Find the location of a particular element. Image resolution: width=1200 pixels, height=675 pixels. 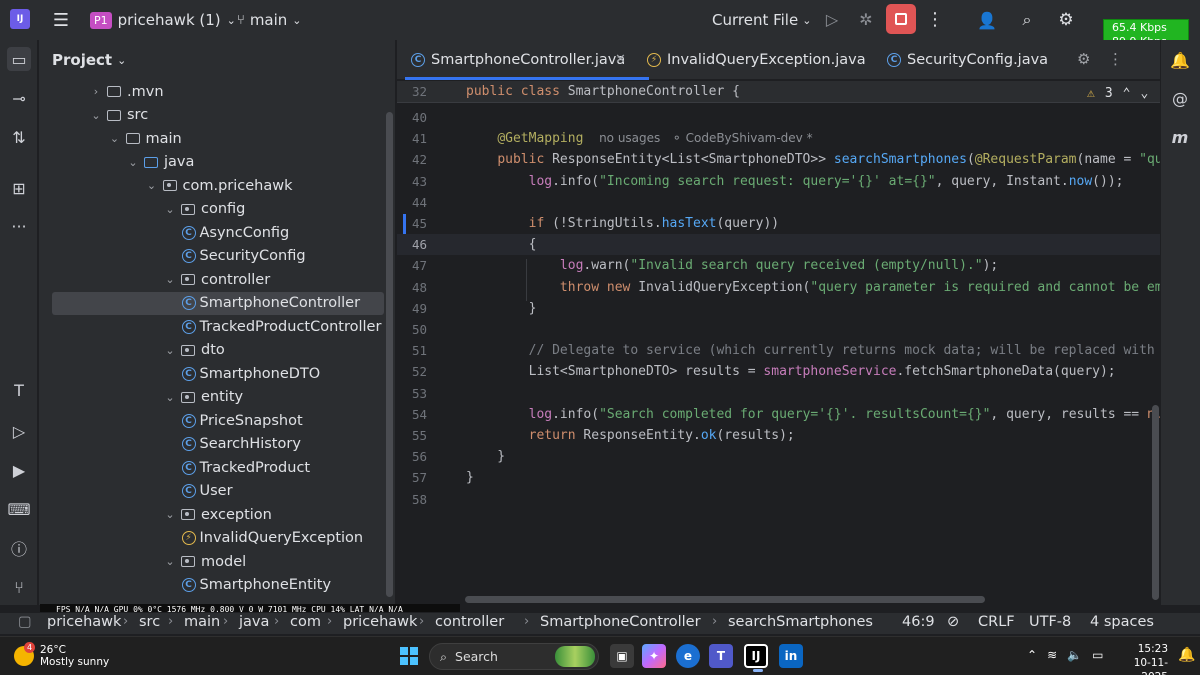

tree-item: C TrackedProductController is located at coordinates (281, 326).